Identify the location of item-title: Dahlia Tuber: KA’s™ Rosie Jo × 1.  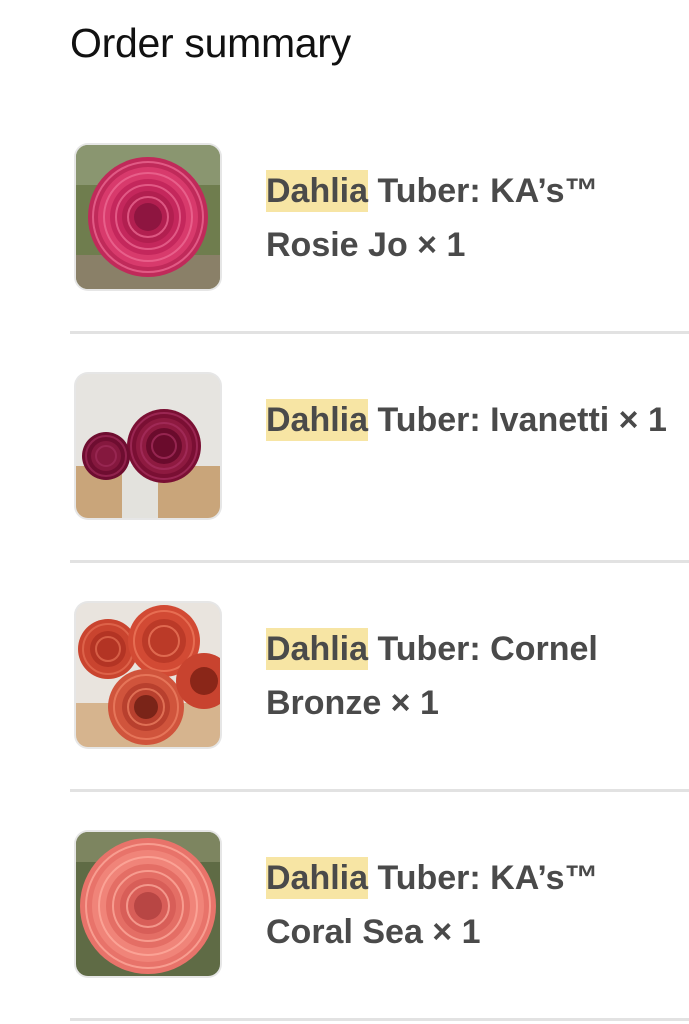
(471, 218).